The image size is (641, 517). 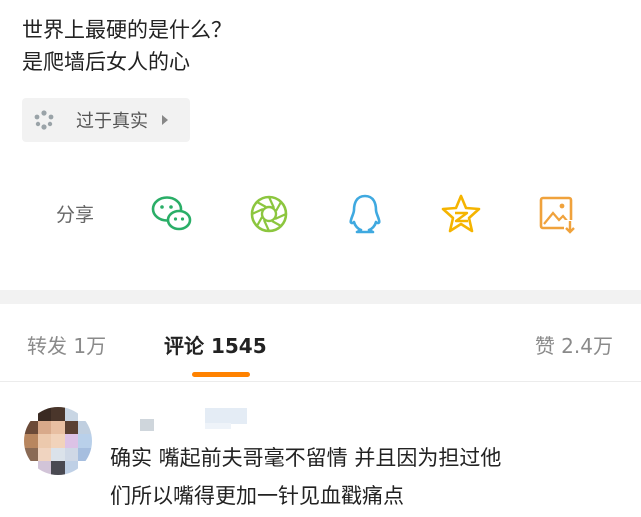 What do you see at coordinates (215, 344) in the screenshot?
I see `tab-comments: 评论 1545` at bounding box center [215, 344].